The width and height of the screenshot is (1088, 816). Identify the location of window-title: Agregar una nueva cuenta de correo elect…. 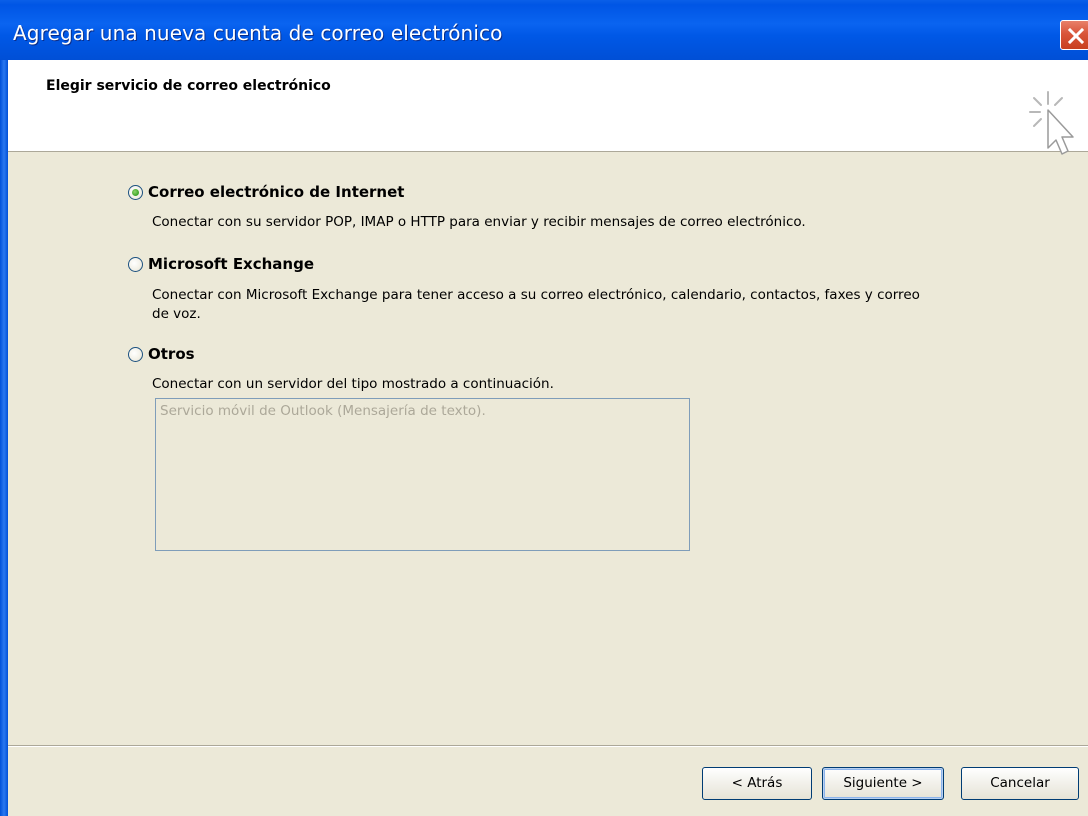
(258, 33).